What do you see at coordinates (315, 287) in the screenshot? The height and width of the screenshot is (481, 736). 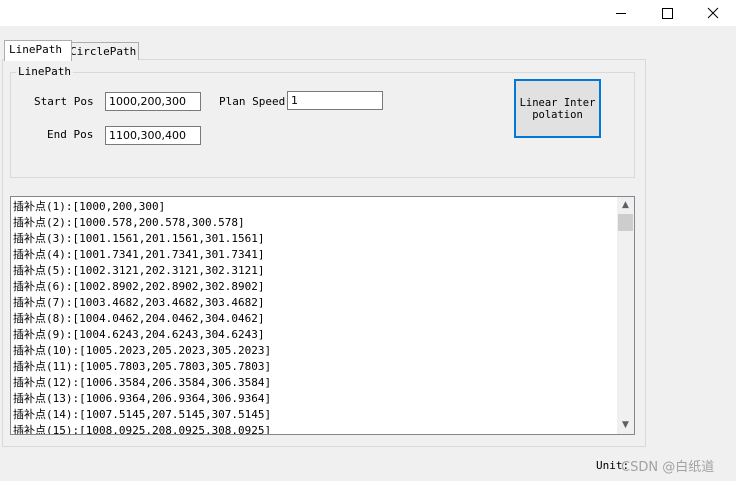 I see `list-item: 插补点(6):[1002.8902,202.8902,302.8902]` at bounding box center [315, 287].